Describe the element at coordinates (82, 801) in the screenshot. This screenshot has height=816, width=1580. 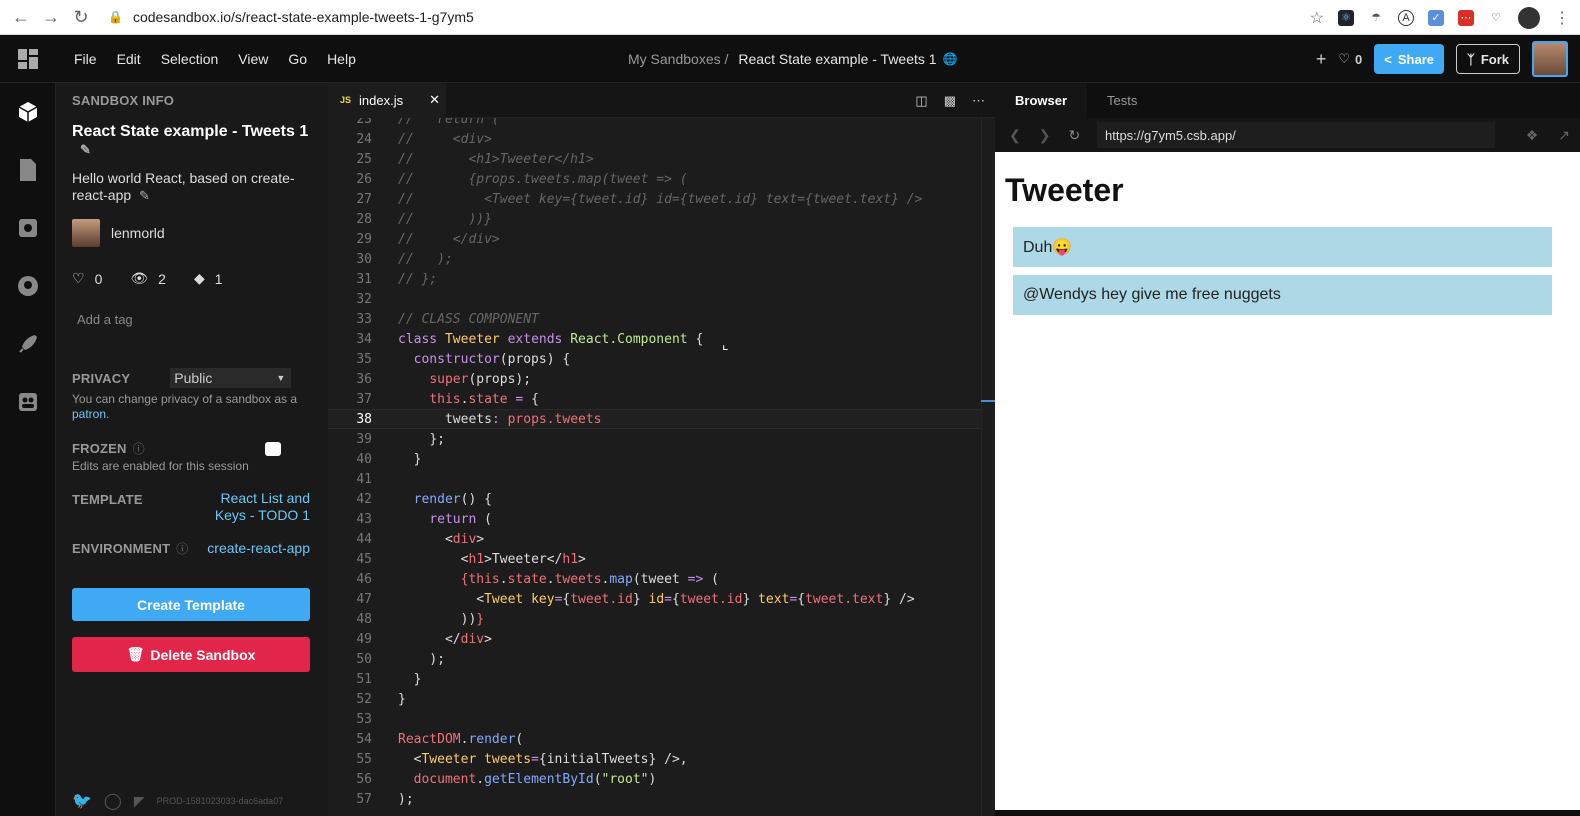
I see `twitter-icon: 🐦` at that location.